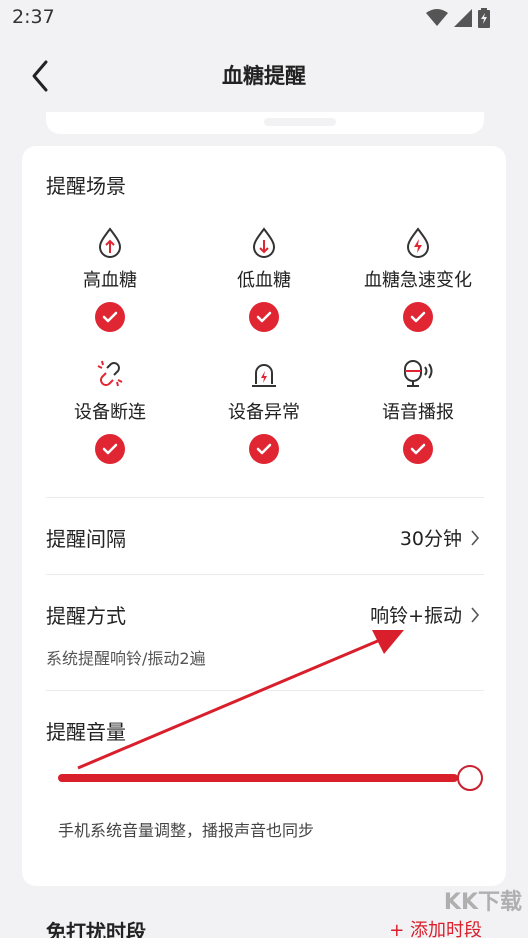  Describe the element at coordinates (418, 280) in the screenshot. I see `scene-label: 血糖急速变化` at that location.